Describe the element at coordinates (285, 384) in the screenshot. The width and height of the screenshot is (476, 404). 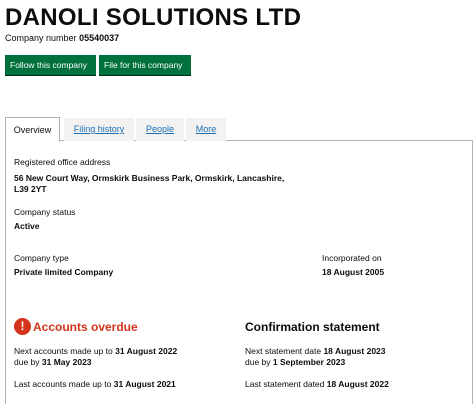
I see `last-statement-prefix: Last statement dated` at that location.